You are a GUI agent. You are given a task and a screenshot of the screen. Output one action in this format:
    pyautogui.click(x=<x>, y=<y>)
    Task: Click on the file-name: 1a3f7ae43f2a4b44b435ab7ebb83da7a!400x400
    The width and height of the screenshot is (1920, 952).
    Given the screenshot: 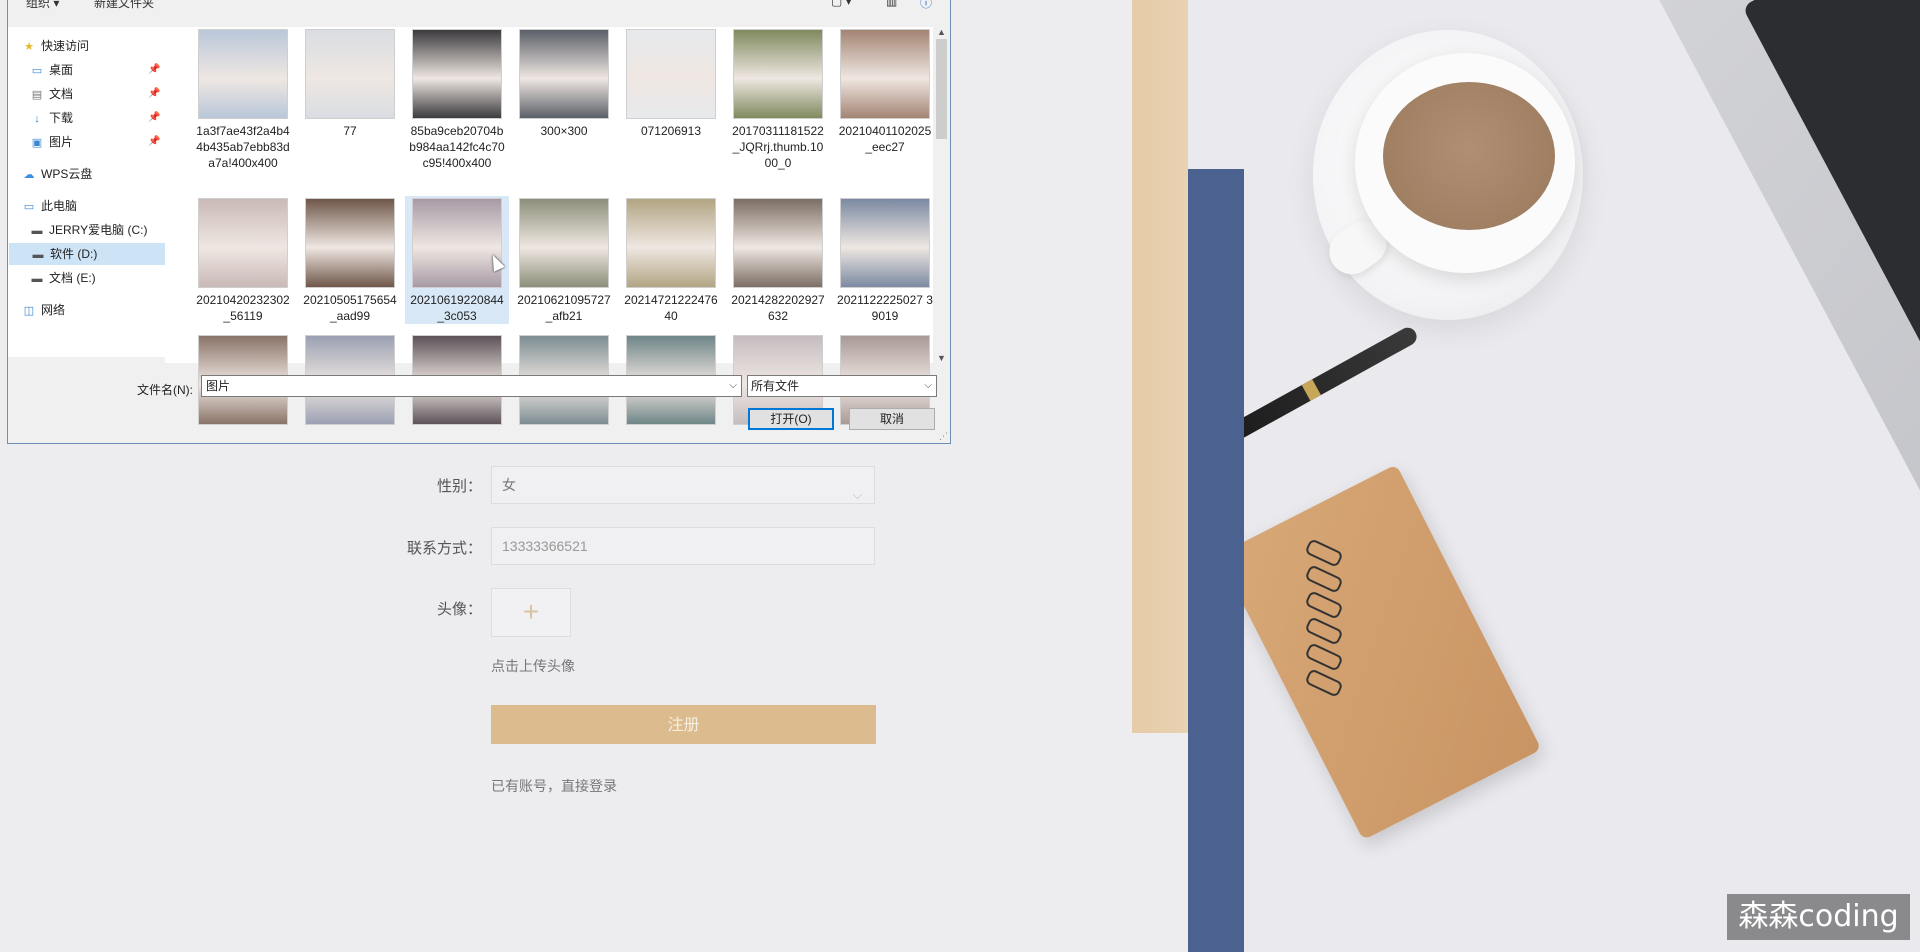 What is the action you would take?
    pyautogui.click(x=243, y=147)
    